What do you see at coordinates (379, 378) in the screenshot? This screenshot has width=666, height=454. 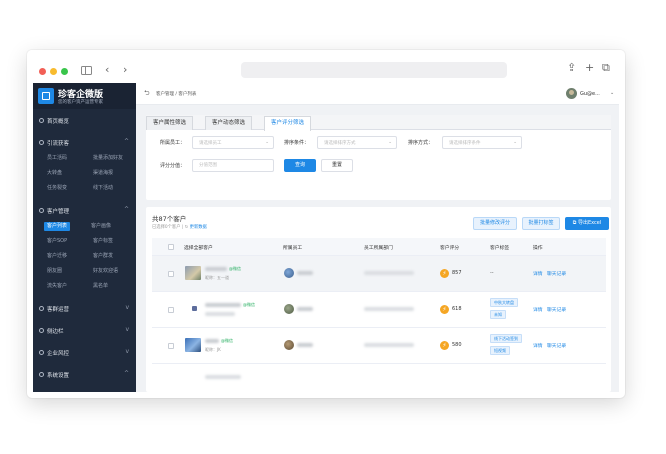 I see `table-row` at bounding box center [379, 378].